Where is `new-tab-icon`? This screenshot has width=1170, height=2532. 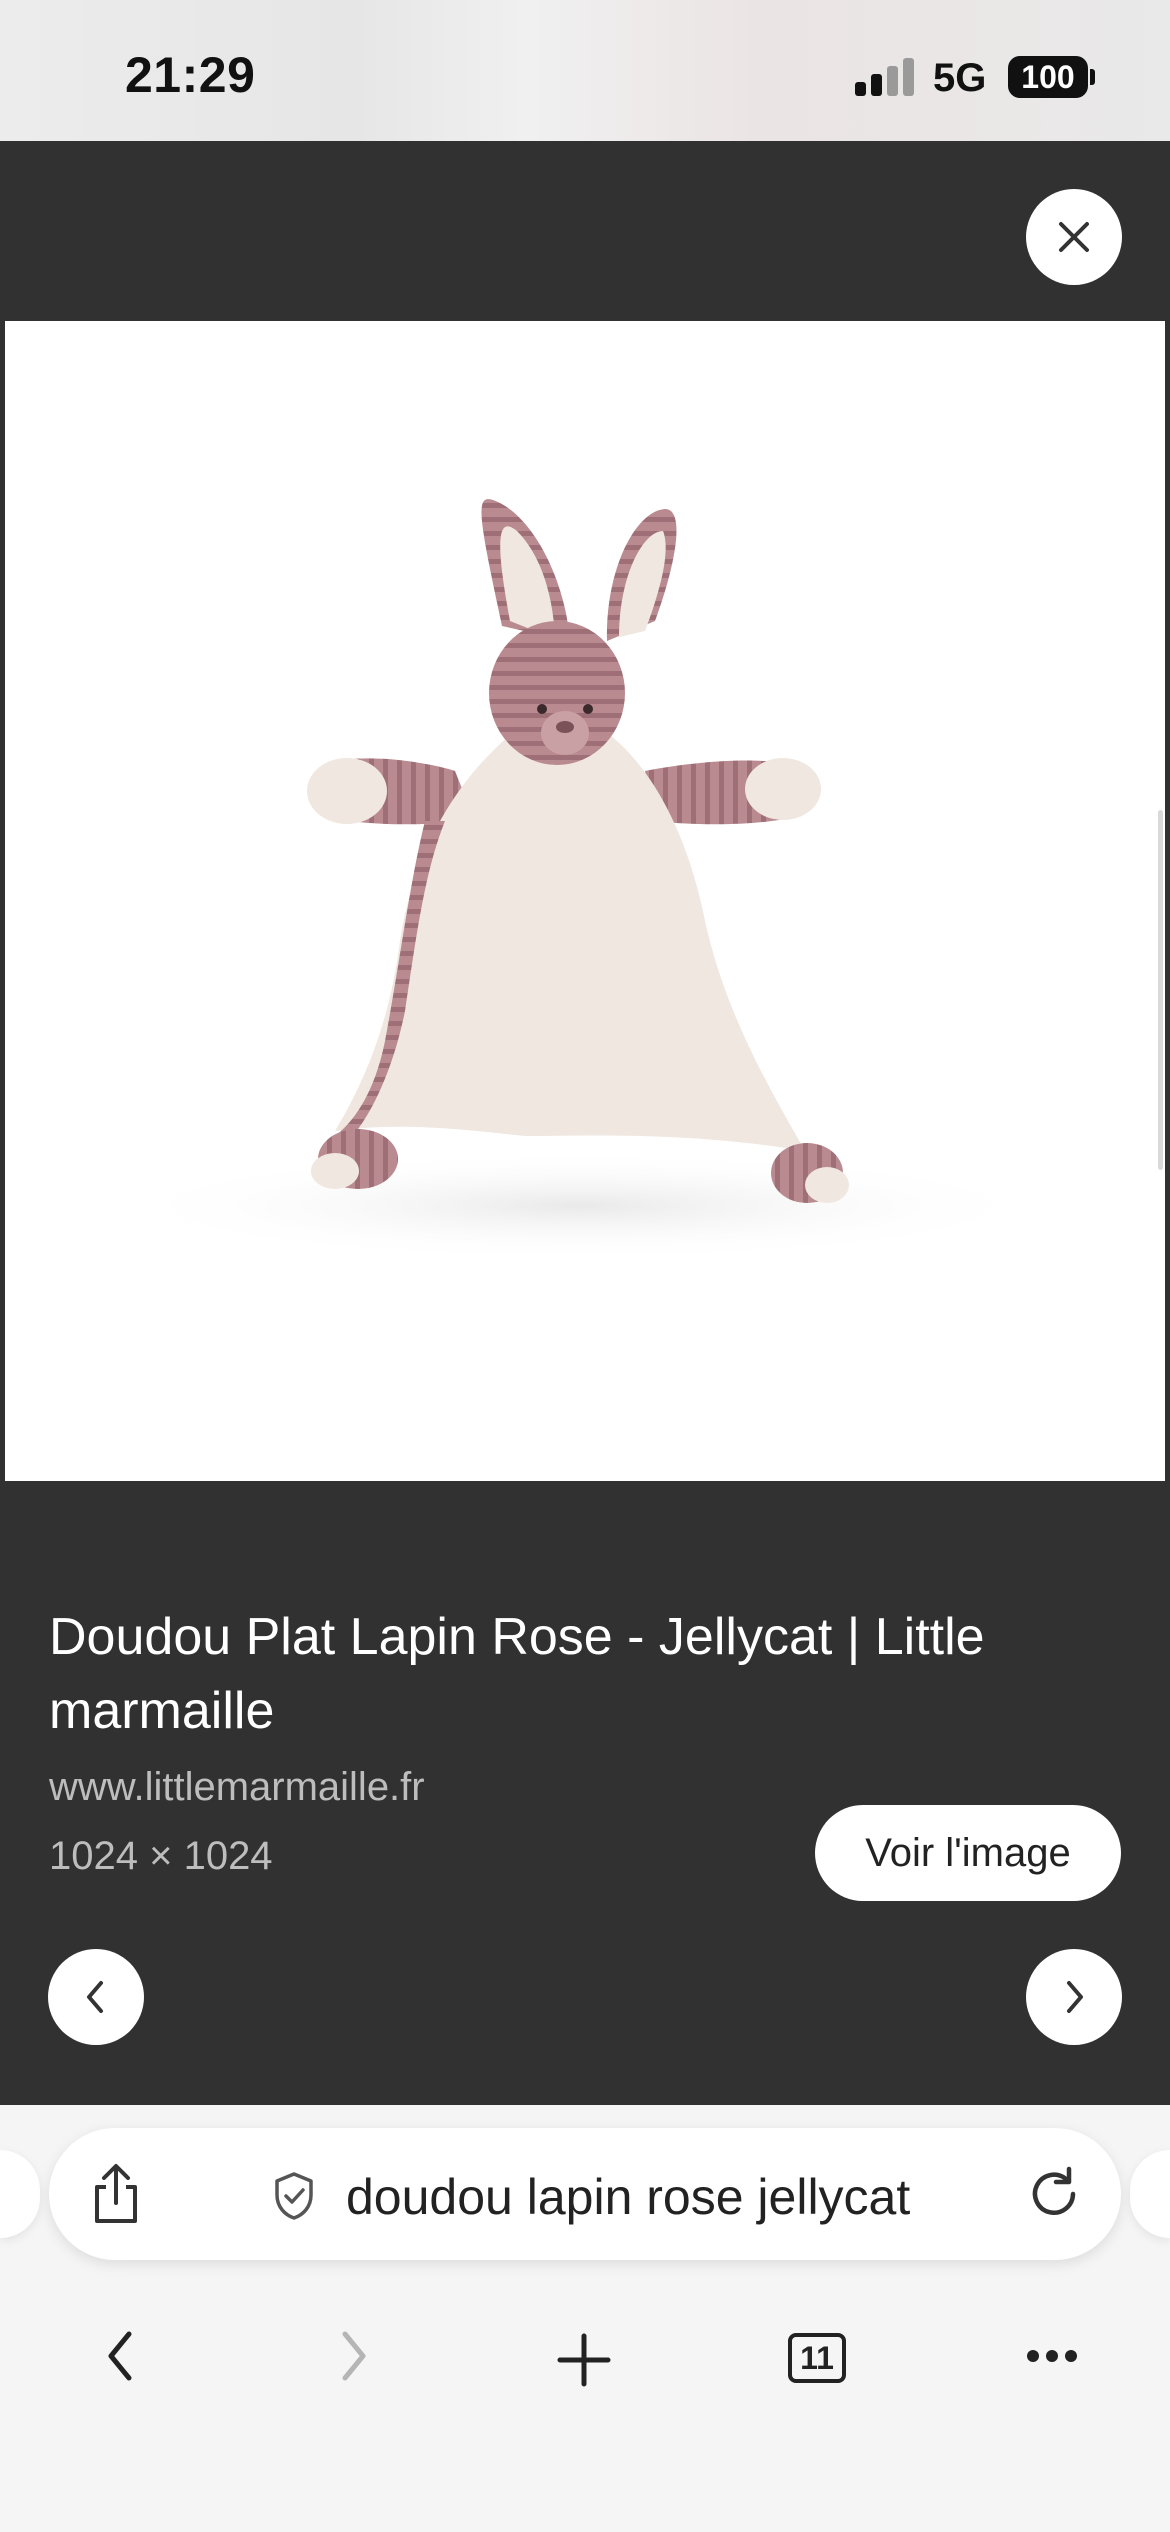 new-tab-icon is located at coordinates (584, 2360).